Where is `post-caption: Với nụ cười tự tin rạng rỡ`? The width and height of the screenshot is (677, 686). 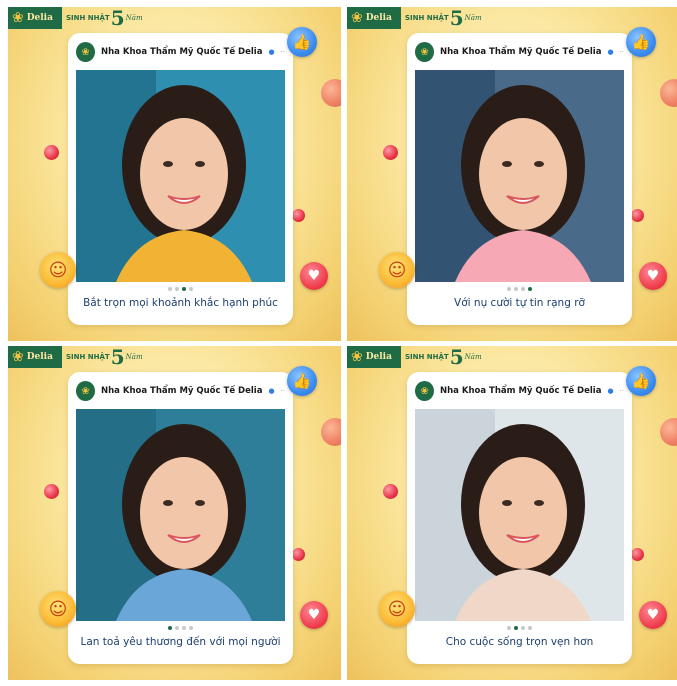
post-caption: Với nụ cười tự tin rạng rỡ is located at coordinates (519, 303).